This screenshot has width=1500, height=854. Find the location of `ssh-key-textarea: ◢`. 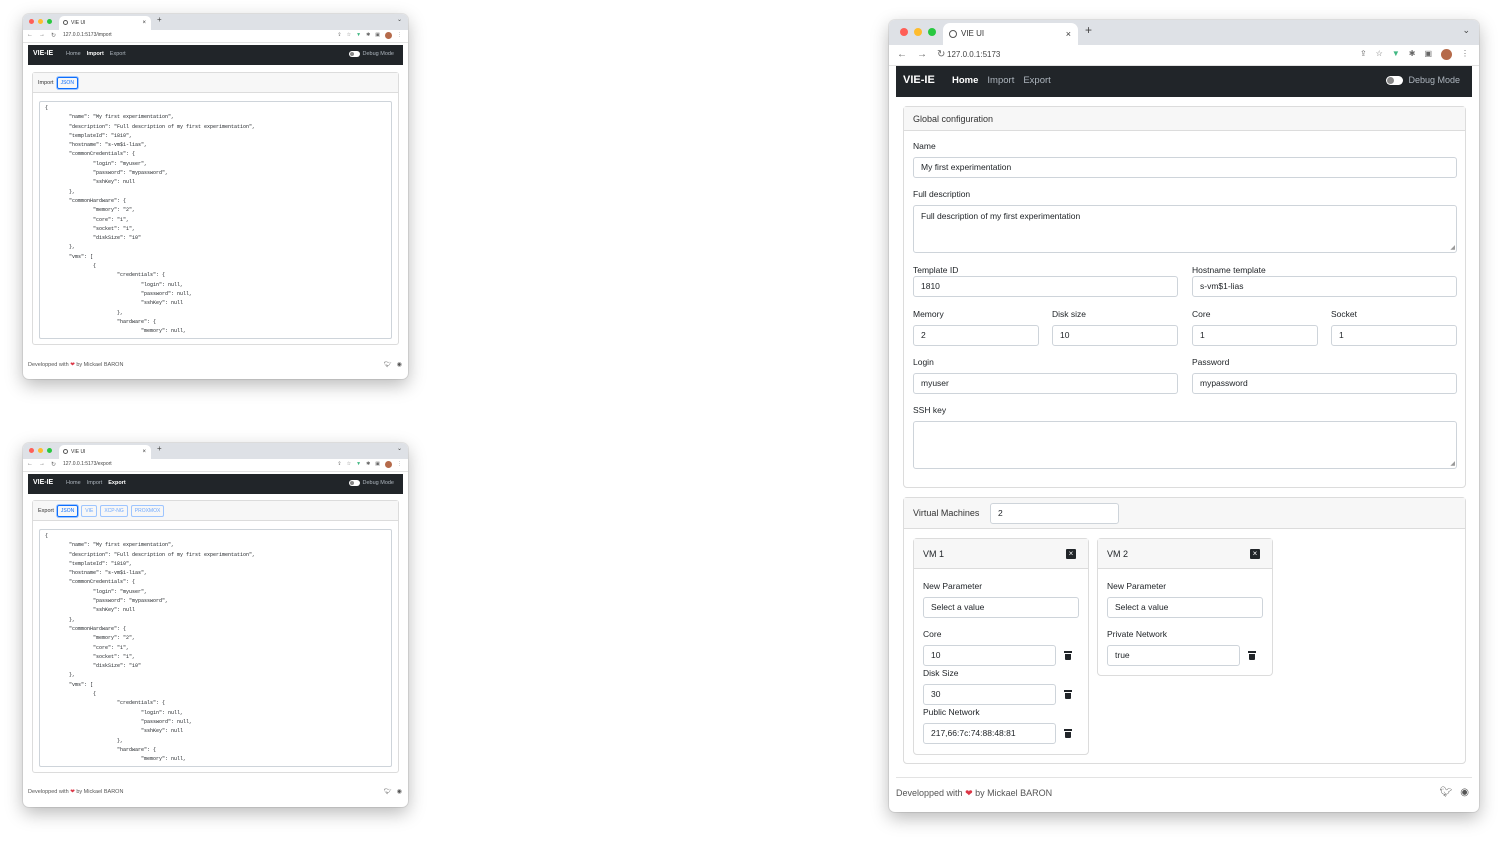

ssh-key-textarea: ◢ is located at coordinates (1185, 445).